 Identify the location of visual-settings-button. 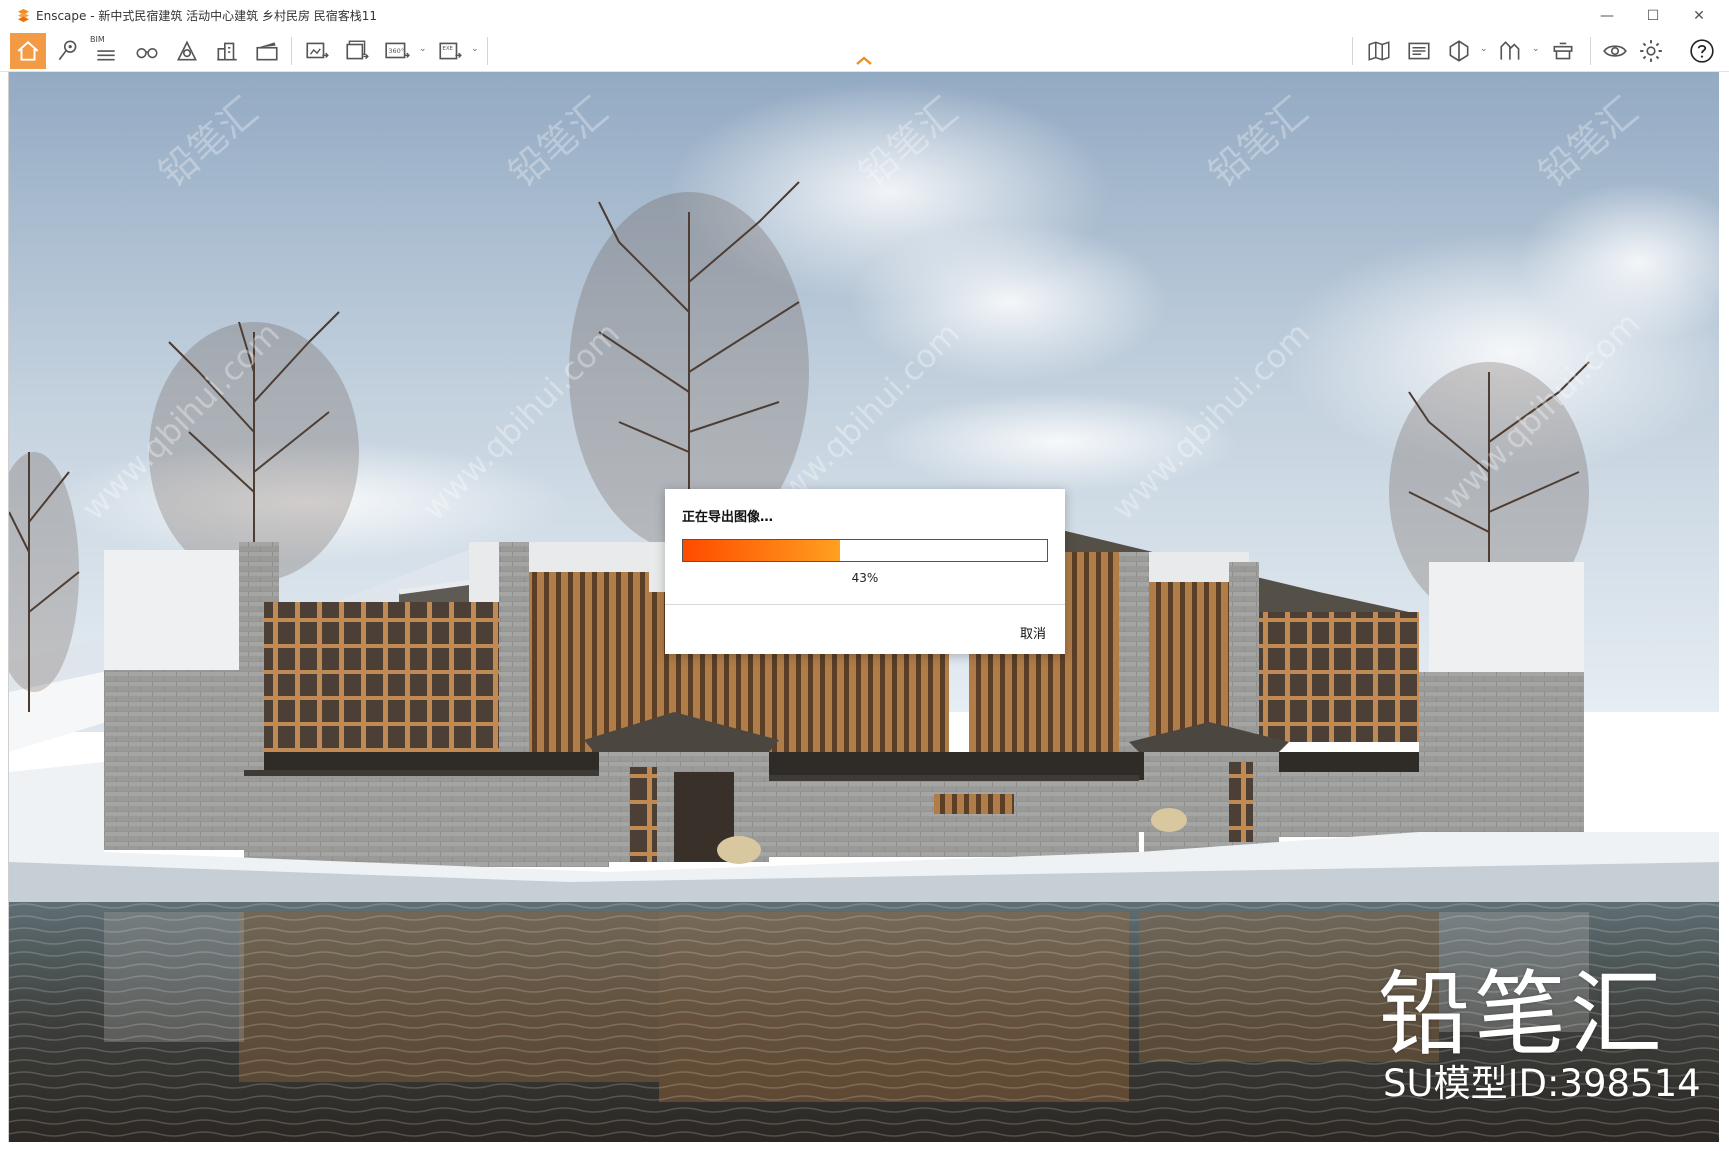
(1511, 51).